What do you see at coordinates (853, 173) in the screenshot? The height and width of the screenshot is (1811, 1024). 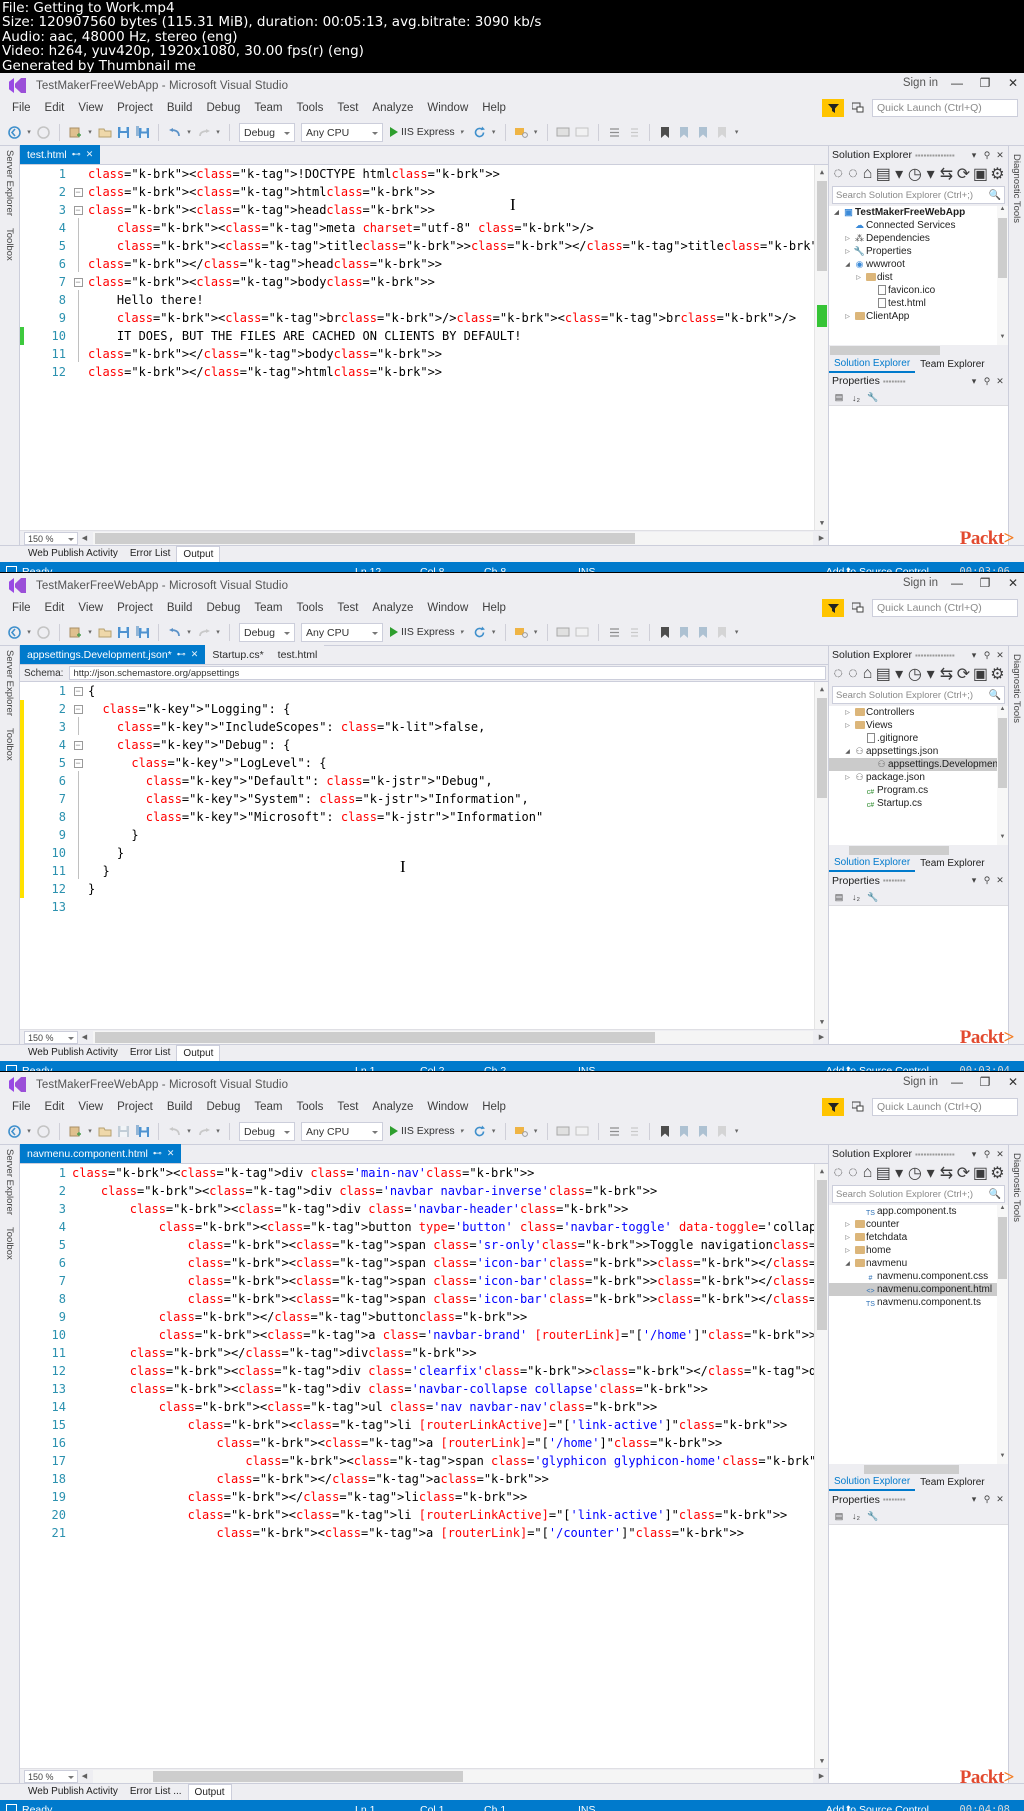 I see `navigate-forward-icon: ◌` at bounding box center [853, 173].